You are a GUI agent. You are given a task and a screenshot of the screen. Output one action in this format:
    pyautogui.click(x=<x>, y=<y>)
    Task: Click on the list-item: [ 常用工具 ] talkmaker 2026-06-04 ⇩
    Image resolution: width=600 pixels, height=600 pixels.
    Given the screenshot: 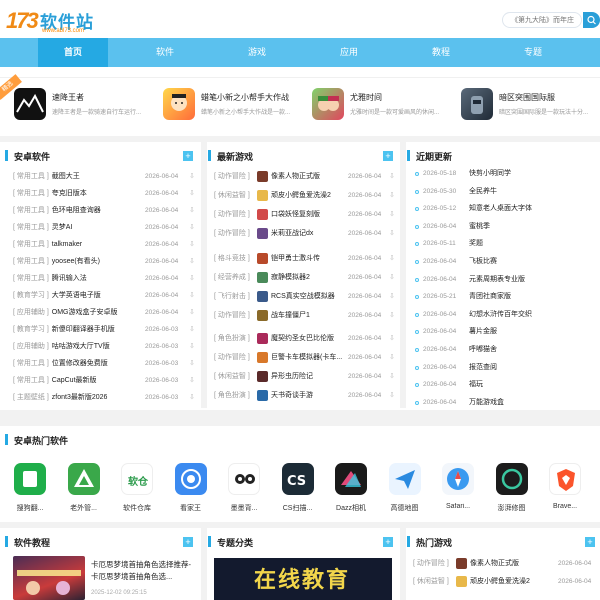 What is the action you would take?
    pyautogui.click(x=105, y=245)
    